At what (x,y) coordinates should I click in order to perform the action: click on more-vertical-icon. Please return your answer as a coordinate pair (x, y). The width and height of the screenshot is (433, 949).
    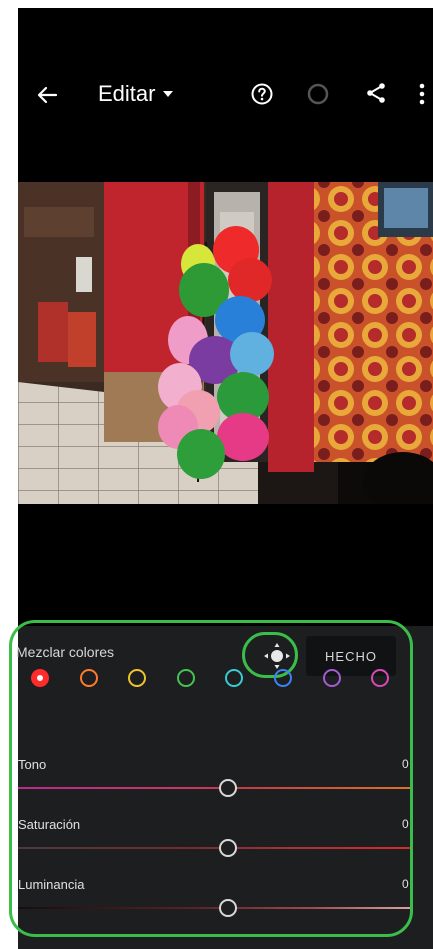
    Looking at the image, I should click on (422, 94).